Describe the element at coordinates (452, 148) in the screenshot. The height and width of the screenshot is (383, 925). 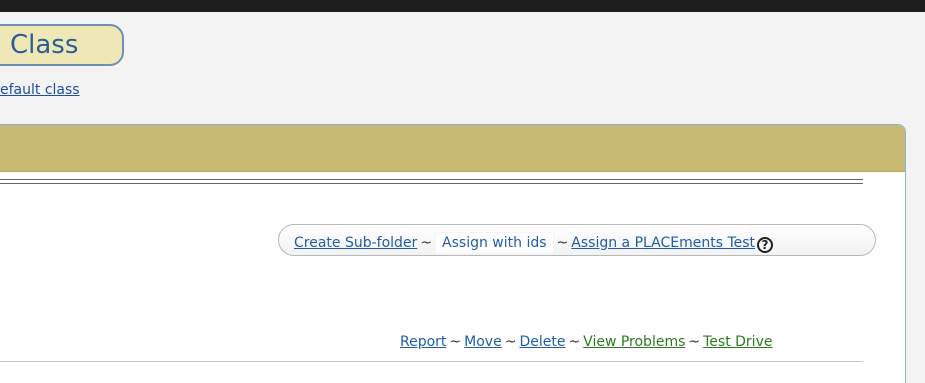
I see `panel-banner` at that location.